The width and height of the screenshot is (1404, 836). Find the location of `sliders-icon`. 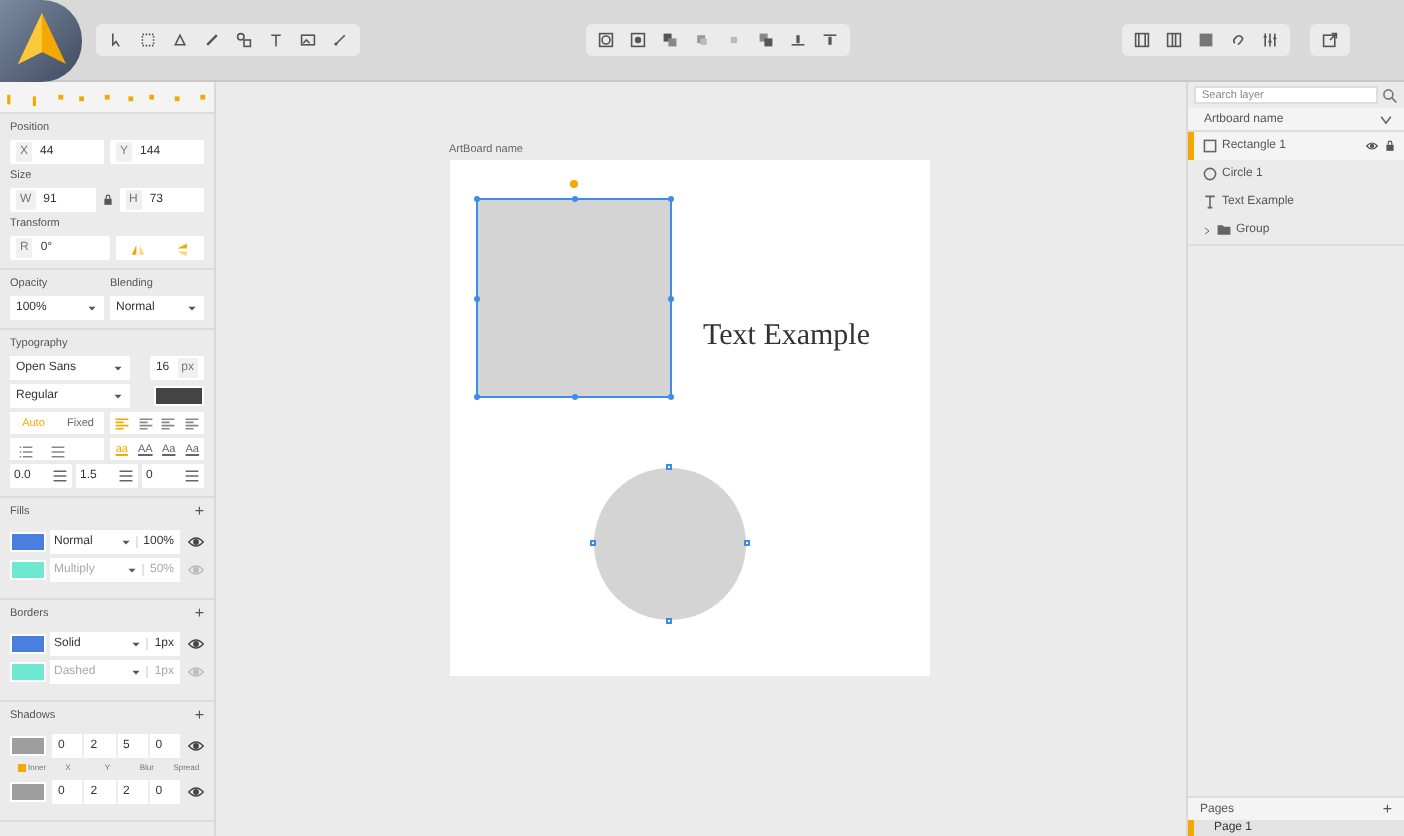

sliders-icon is located at coordinates (1270, 40).